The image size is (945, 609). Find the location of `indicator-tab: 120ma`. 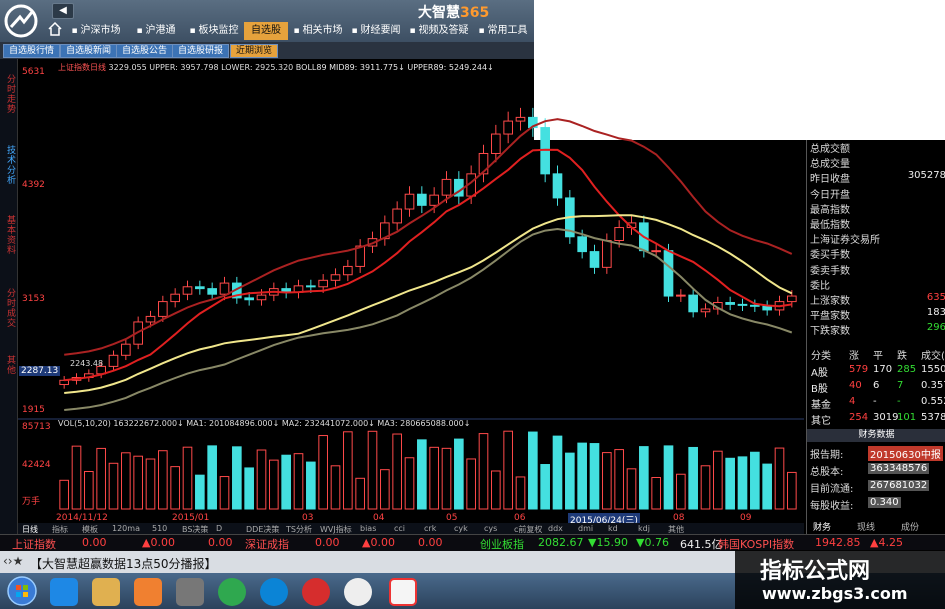

indicator-tab: 120ma is located at coordinates (126, 528).